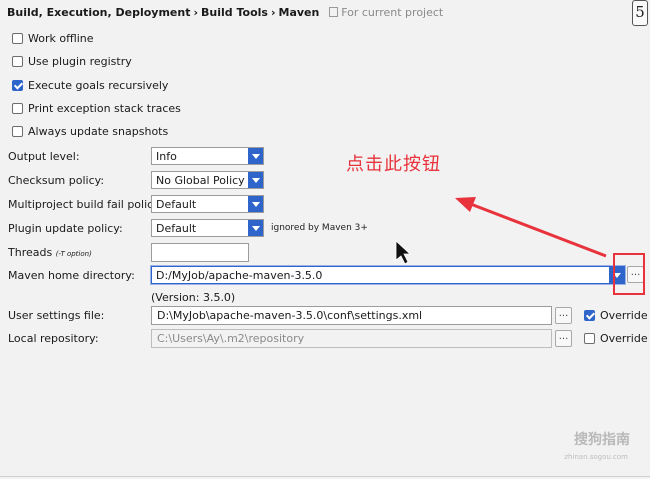 The image size is (650, 479). Describe the element at coordinates (403, 252) in the screenshot. I see `mouse-cursor-icon` at that location.